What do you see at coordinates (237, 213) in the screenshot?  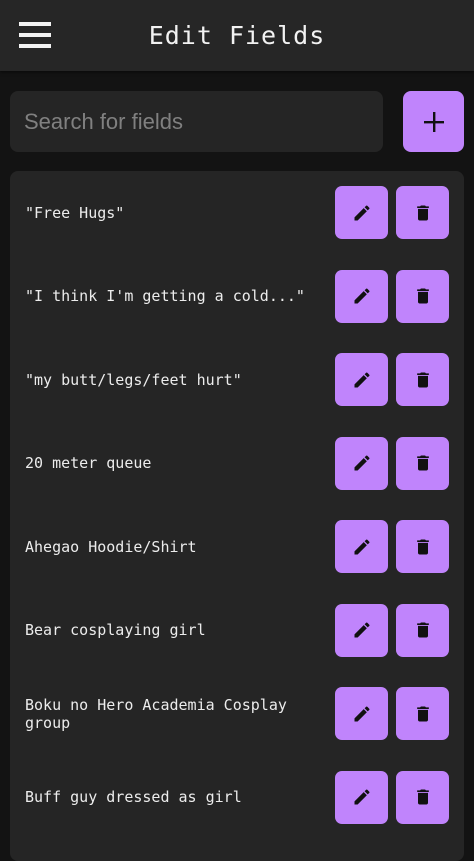 I see `list-item: "Free Hugs"` at bounding box center [237, 213].